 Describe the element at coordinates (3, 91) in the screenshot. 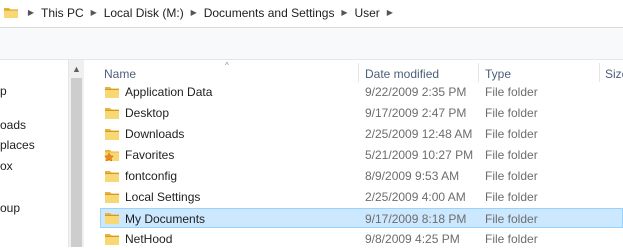

I see `nav-item: p` at that location.